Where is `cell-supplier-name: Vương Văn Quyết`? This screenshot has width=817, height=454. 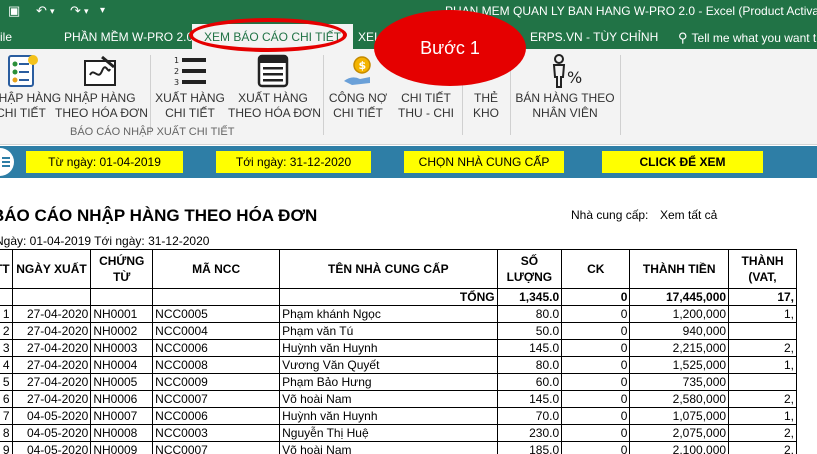
cell-supplier-name: Vương Văn Quyết is located at coordinates (388, 365).